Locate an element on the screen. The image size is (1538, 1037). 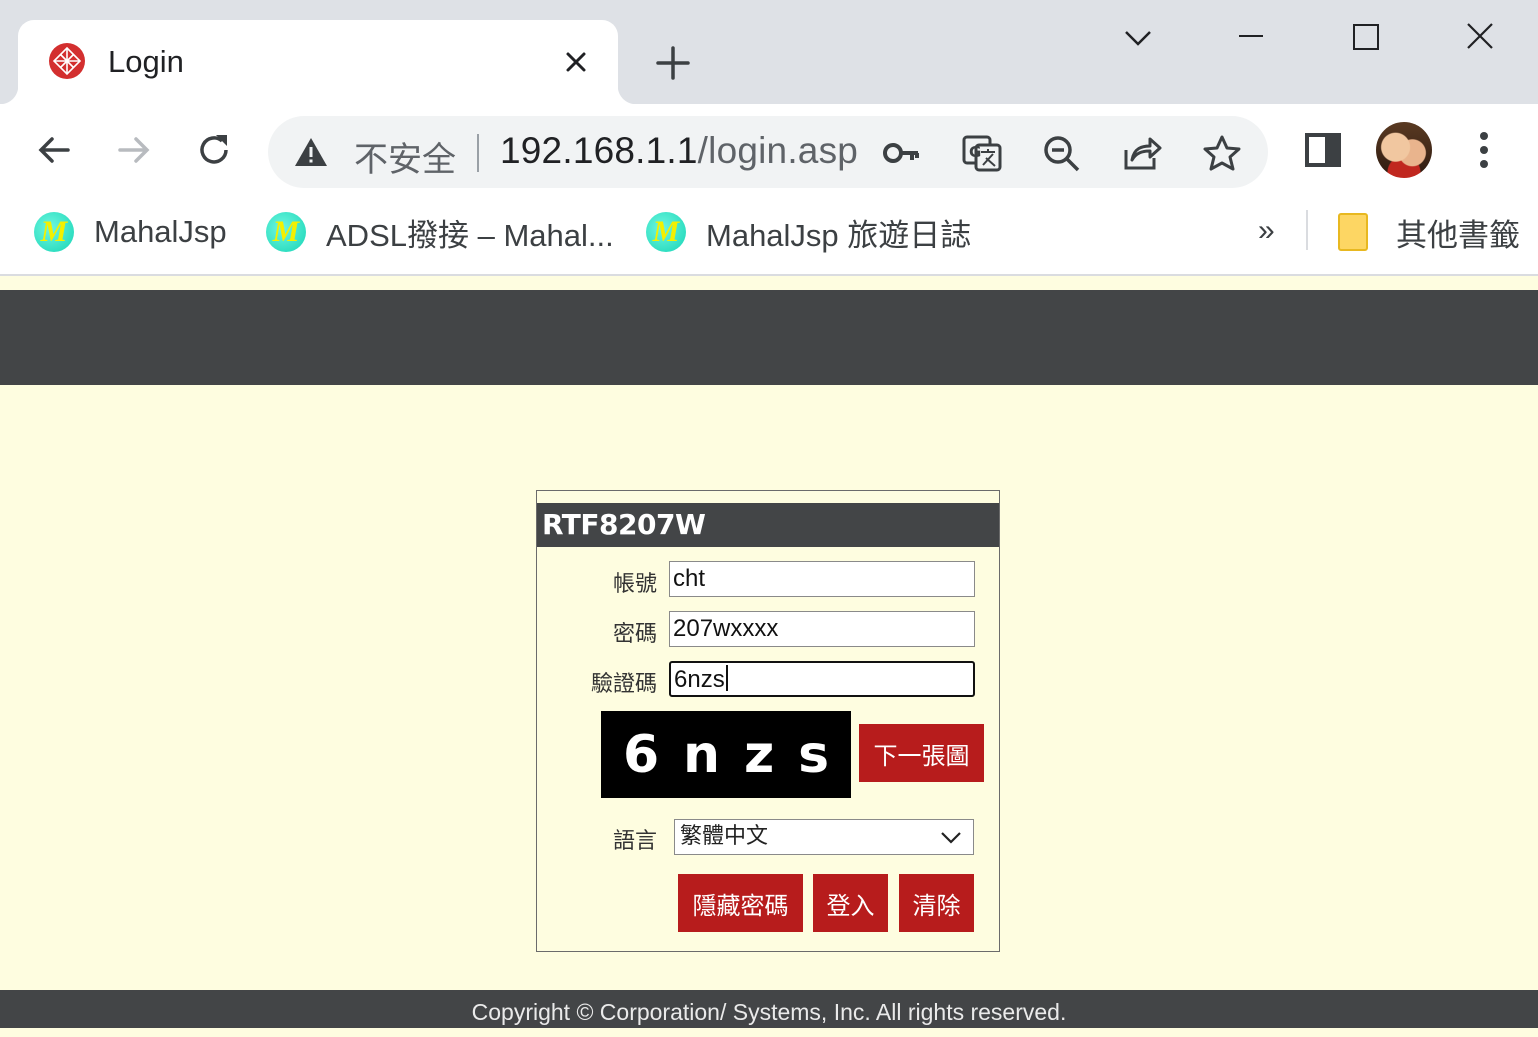
address-bar: 不安全 192.168.1.1/login.asp G is located at coordinates (768, 152).